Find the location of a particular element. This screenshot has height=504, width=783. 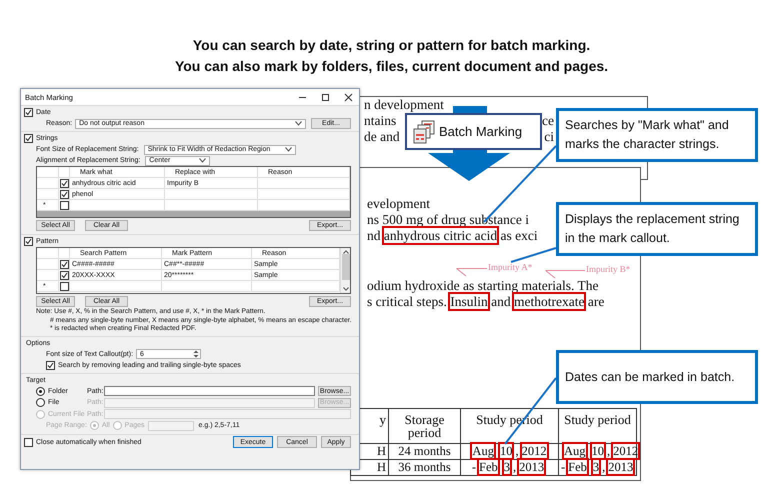

callout-box: Displays the replacement string in the mark callout. is located at coordinates (657, 229).